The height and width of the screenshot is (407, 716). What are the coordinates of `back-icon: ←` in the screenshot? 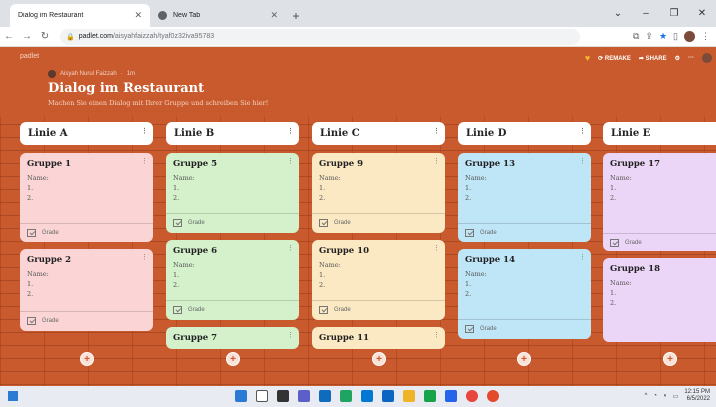 It's located at (9, 36).